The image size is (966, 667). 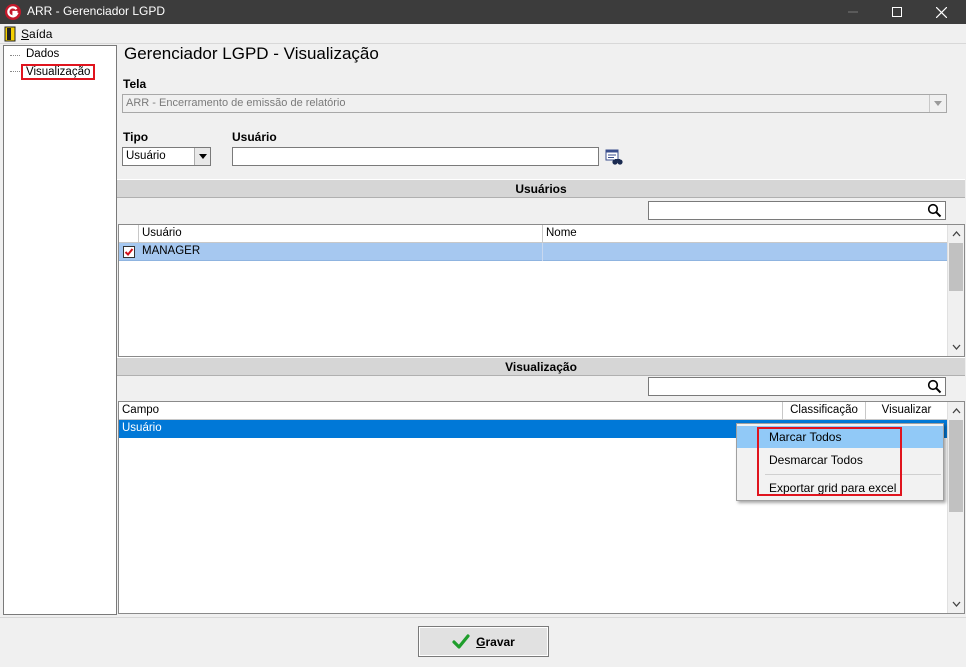 What do you see at coordinates (495, 641) in the screenshot?
I see `gravar-label: Gravar` at bounding box center [495, 641].